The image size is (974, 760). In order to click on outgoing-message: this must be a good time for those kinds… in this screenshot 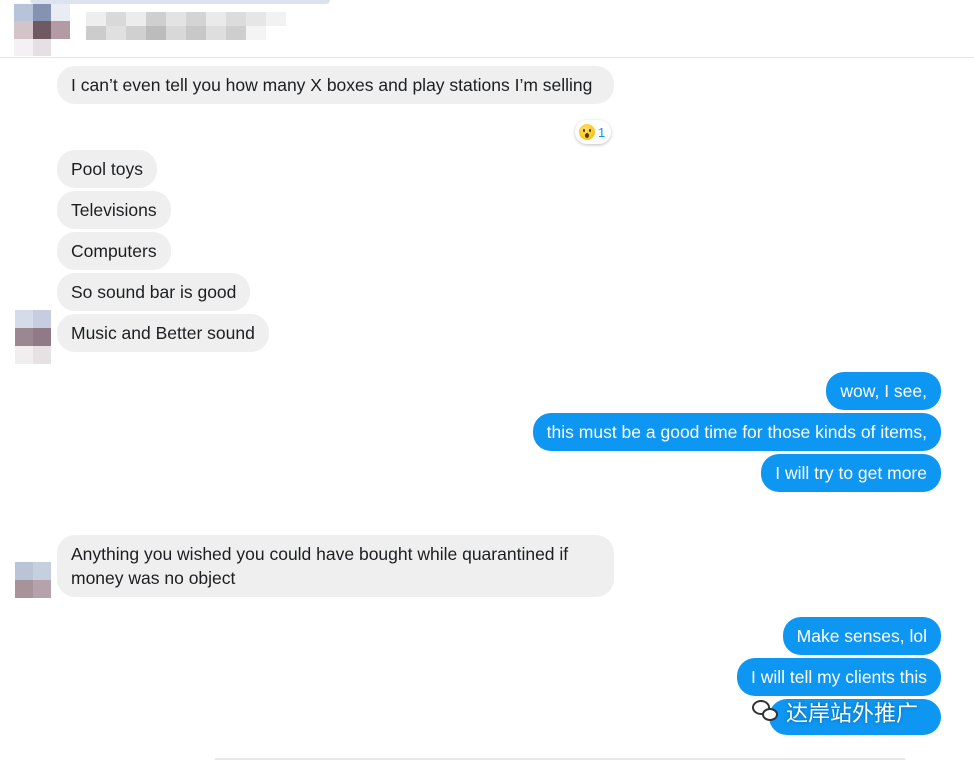, I will do `click(736, 432)`.